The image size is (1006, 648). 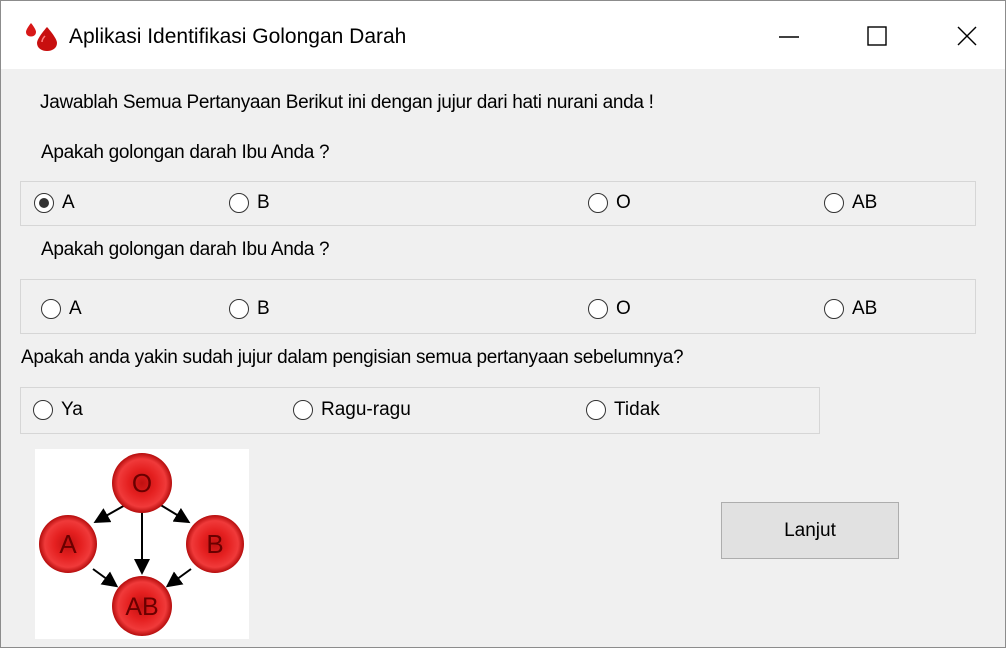 I want to click on question2-option-a: A, so click(x=61, y=309).